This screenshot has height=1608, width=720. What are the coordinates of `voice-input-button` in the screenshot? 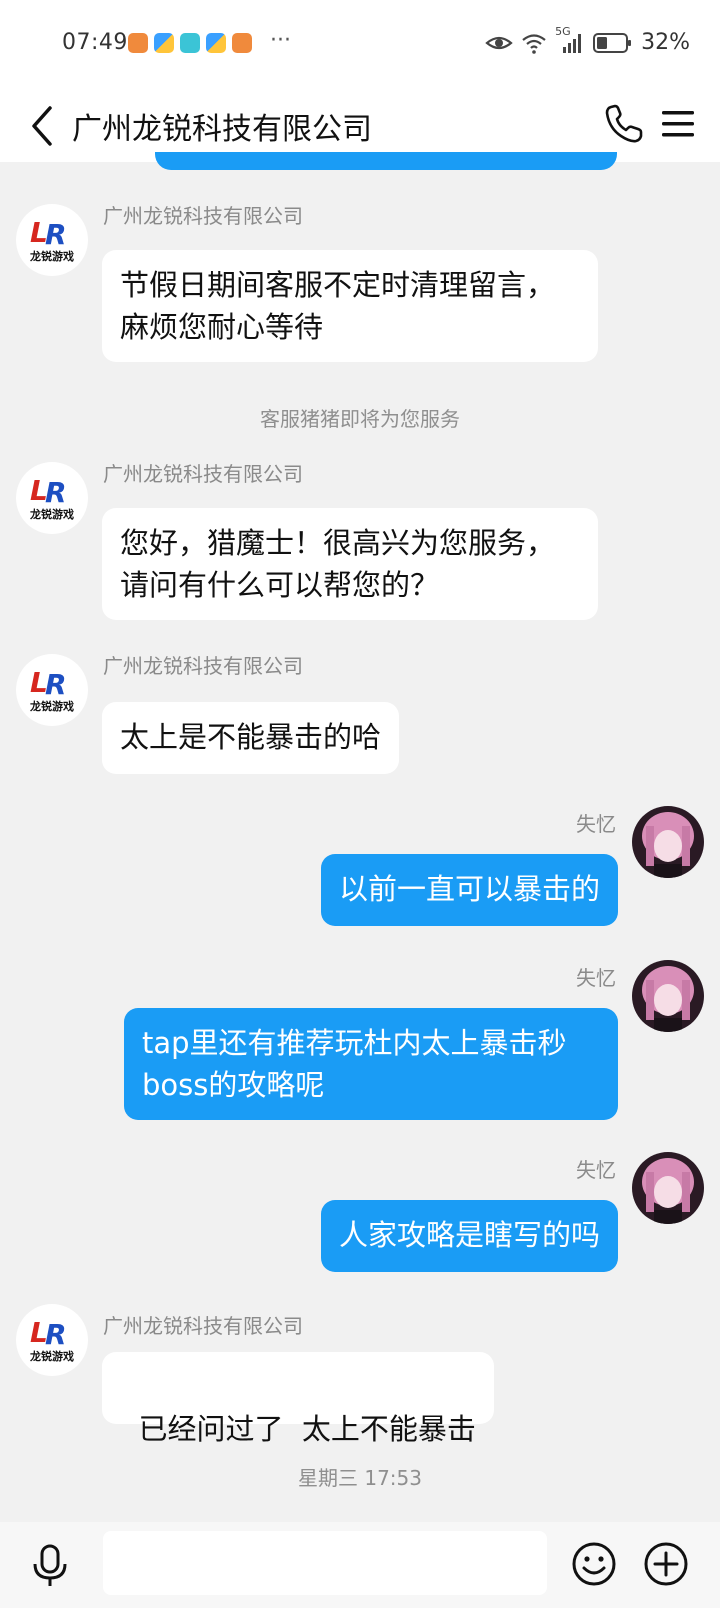 It's located at (50, 1566).